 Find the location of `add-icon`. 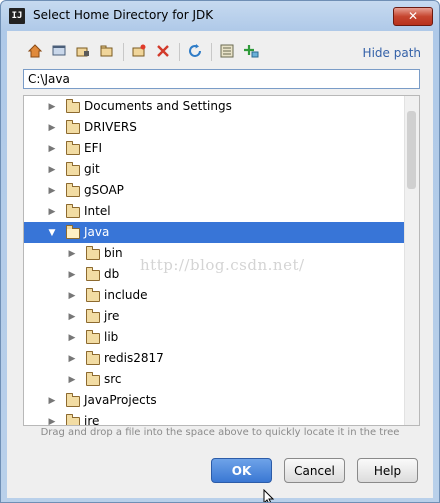

add-icon is located at coordinates (251, 51).